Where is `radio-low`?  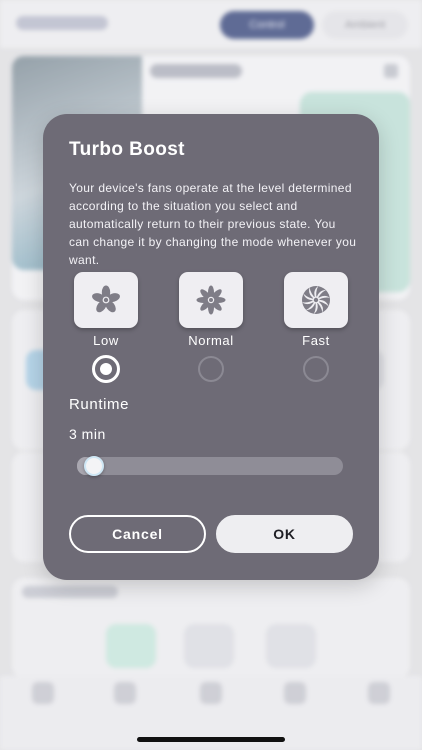 radio-low is located at coordinates (106, 369).